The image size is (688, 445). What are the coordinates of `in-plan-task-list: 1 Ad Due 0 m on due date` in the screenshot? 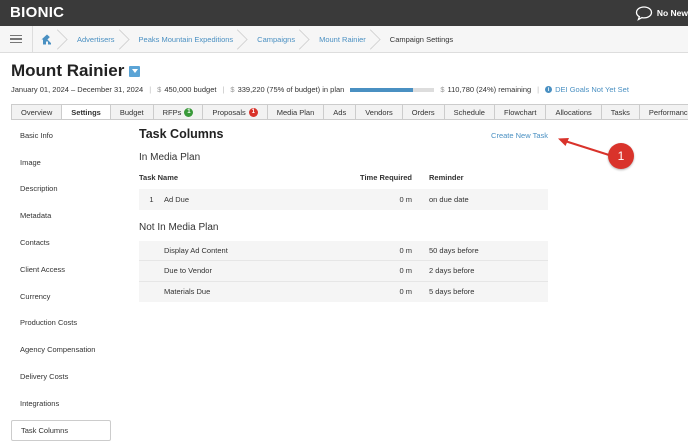 It's located at (343, 199).